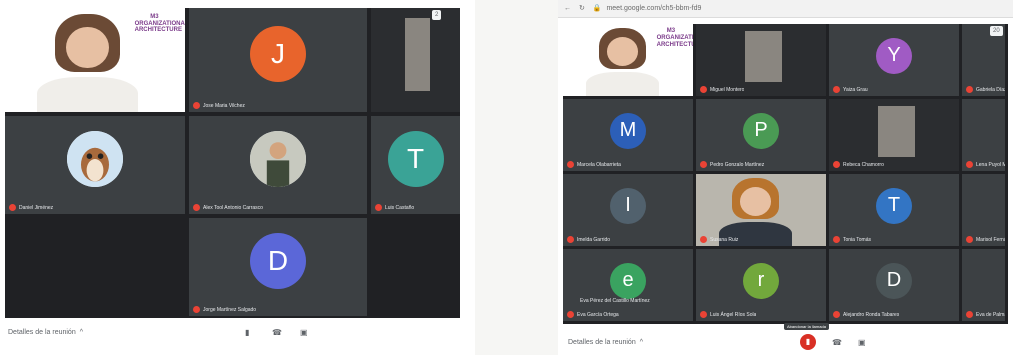 The width and height of the screenshot is (1013, 355). I want to click on participant-tile: M Marcela Olabarrieta, so click(628, 135).